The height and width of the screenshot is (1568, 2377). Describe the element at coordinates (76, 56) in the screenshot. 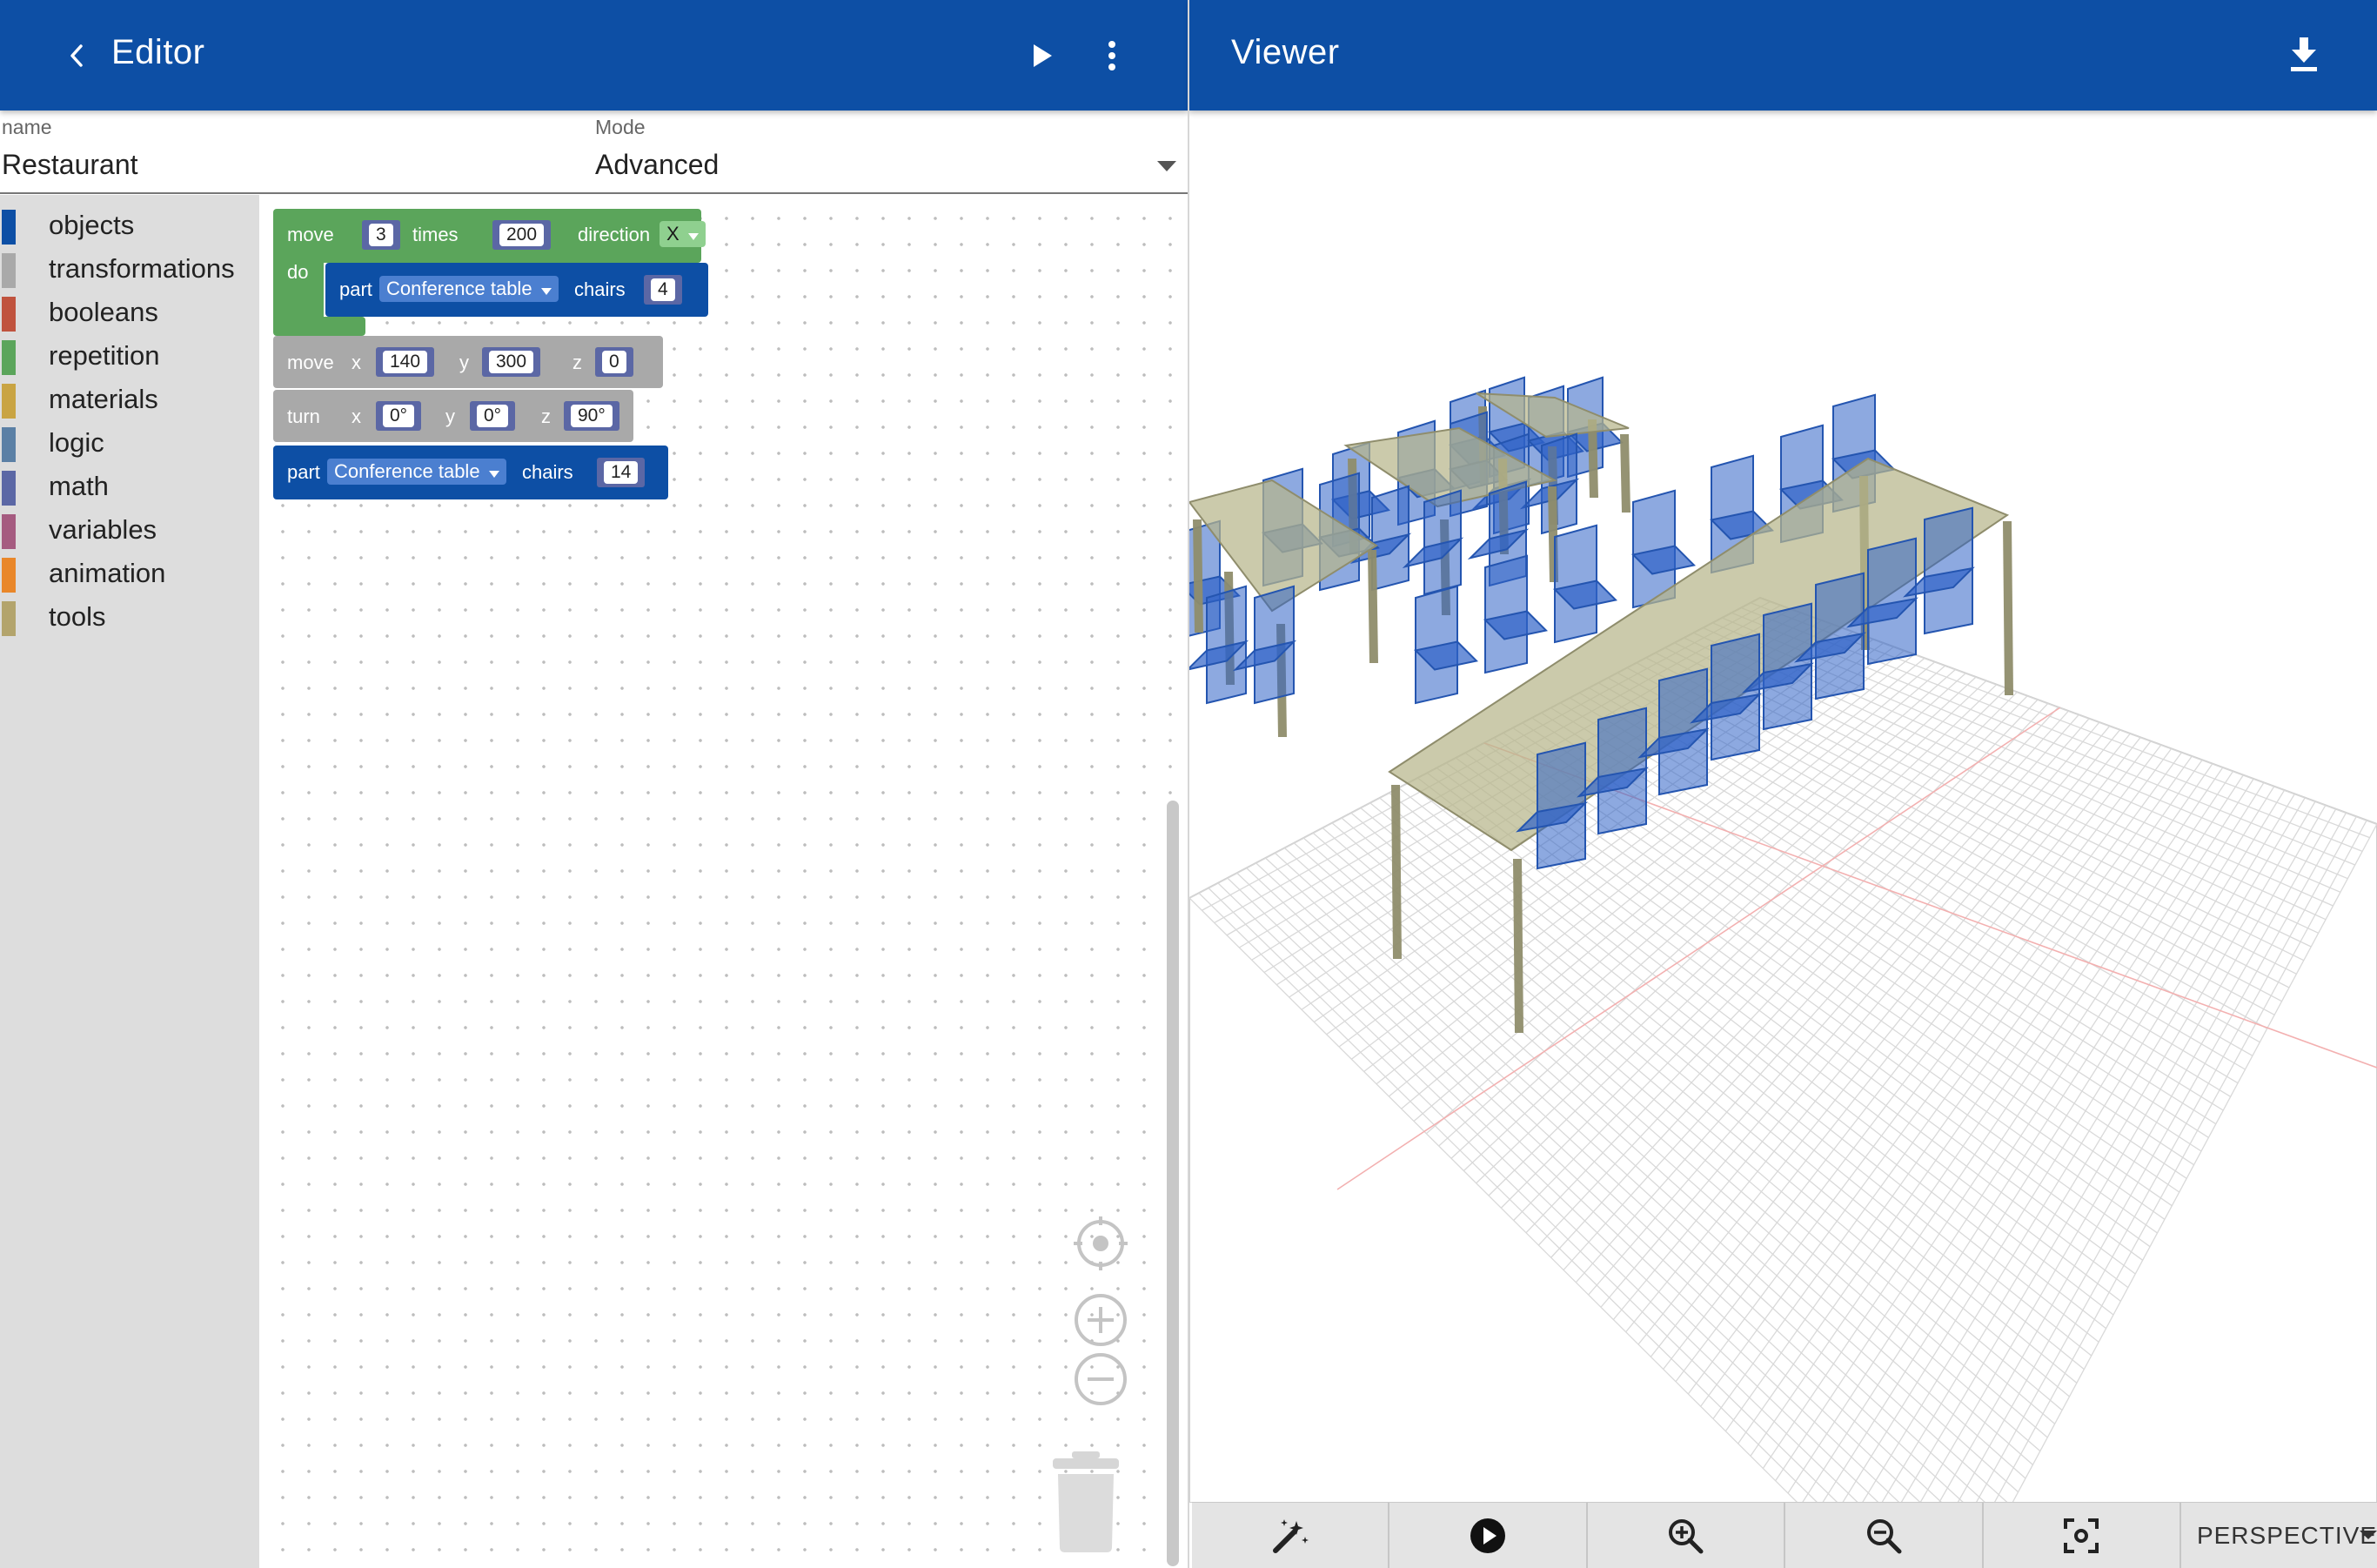

I see `back-icon` at that location.